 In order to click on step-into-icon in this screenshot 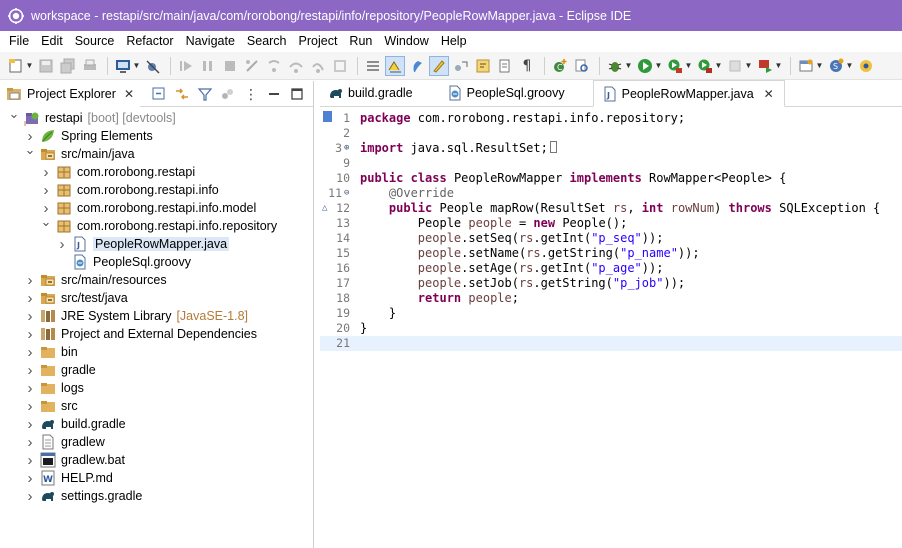, I will do `click(274, 66)`.